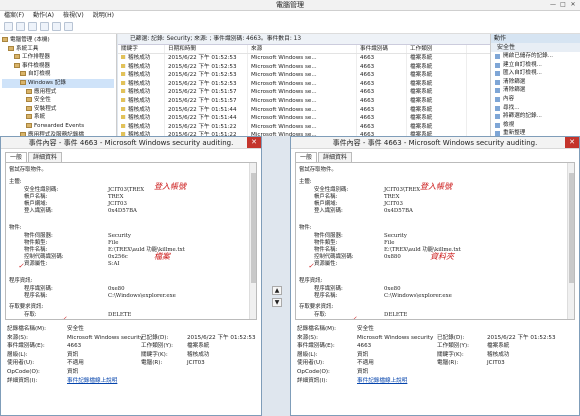 The width and height of the screenshot is (580, 416). Describe the element at coordinates (311, 281) in the screenshot. I see `section-label: 程序資訊:` at that location.